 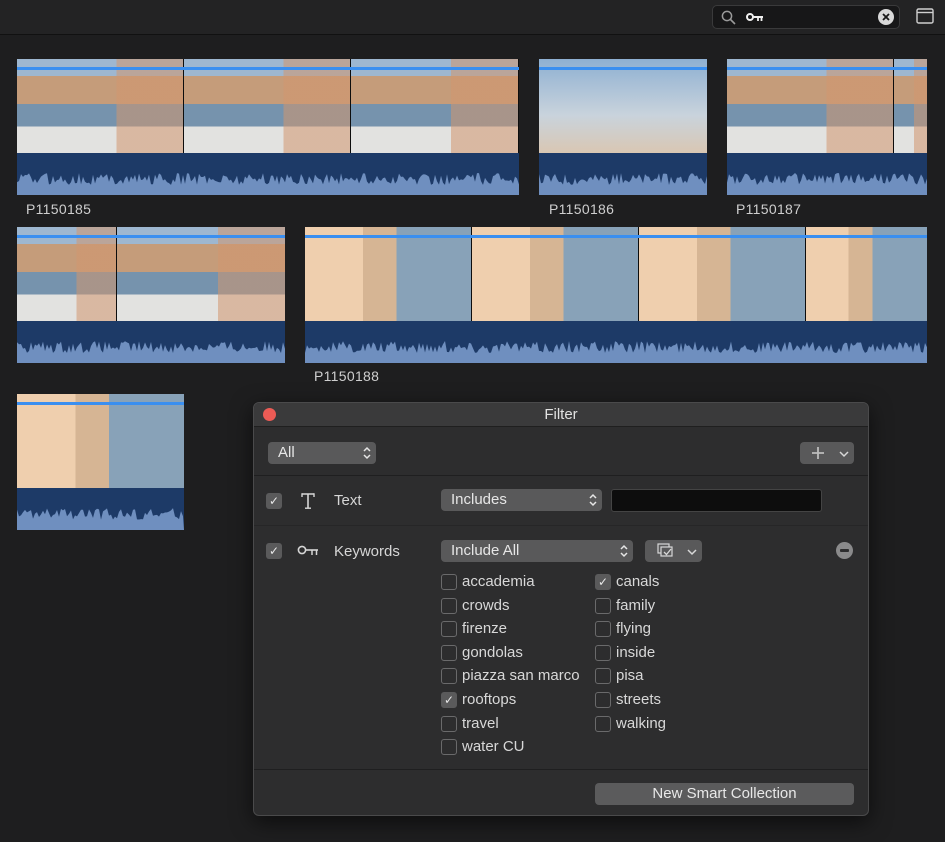 What do you see at coordinates (769, 209) in the screenshot?
I see `clip-name: P1150187` at bounding box center [769, 209].